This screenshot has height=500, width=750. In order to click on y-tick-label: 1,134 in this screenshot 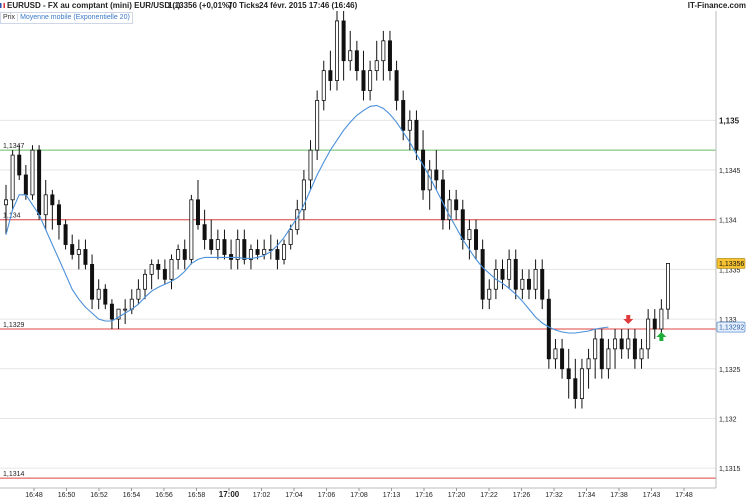, I will do `click(728, 221)`.